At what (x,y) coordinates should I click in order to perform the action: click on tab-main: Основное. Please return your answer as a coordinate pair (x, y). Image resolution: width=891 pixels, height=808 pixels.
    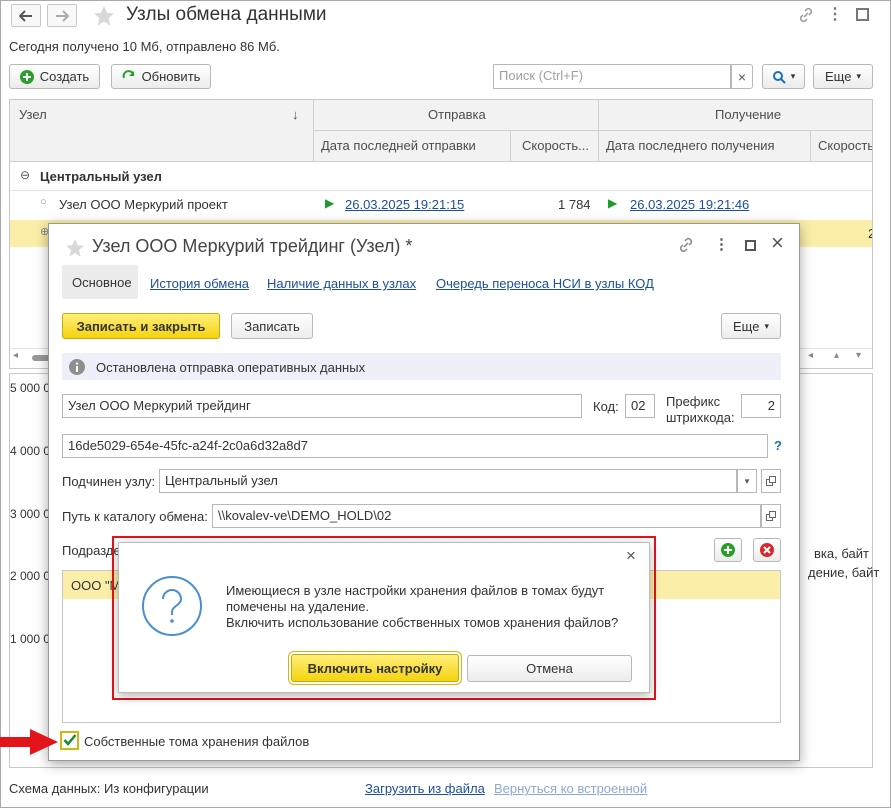
    Looking at the image, I should click on (100, 282).